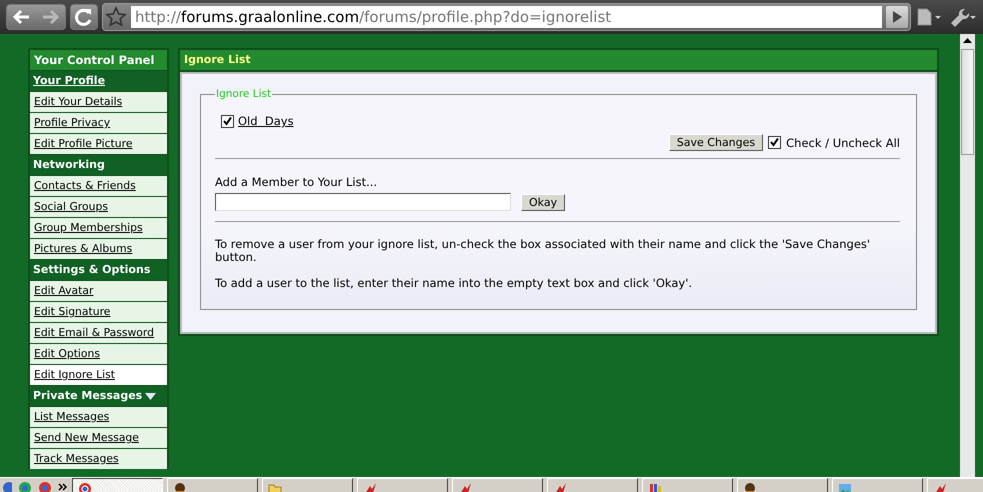  Describe the element at coordinates (558, 61) in the screenshot. I see `panel-title: Ignore List` at that location.